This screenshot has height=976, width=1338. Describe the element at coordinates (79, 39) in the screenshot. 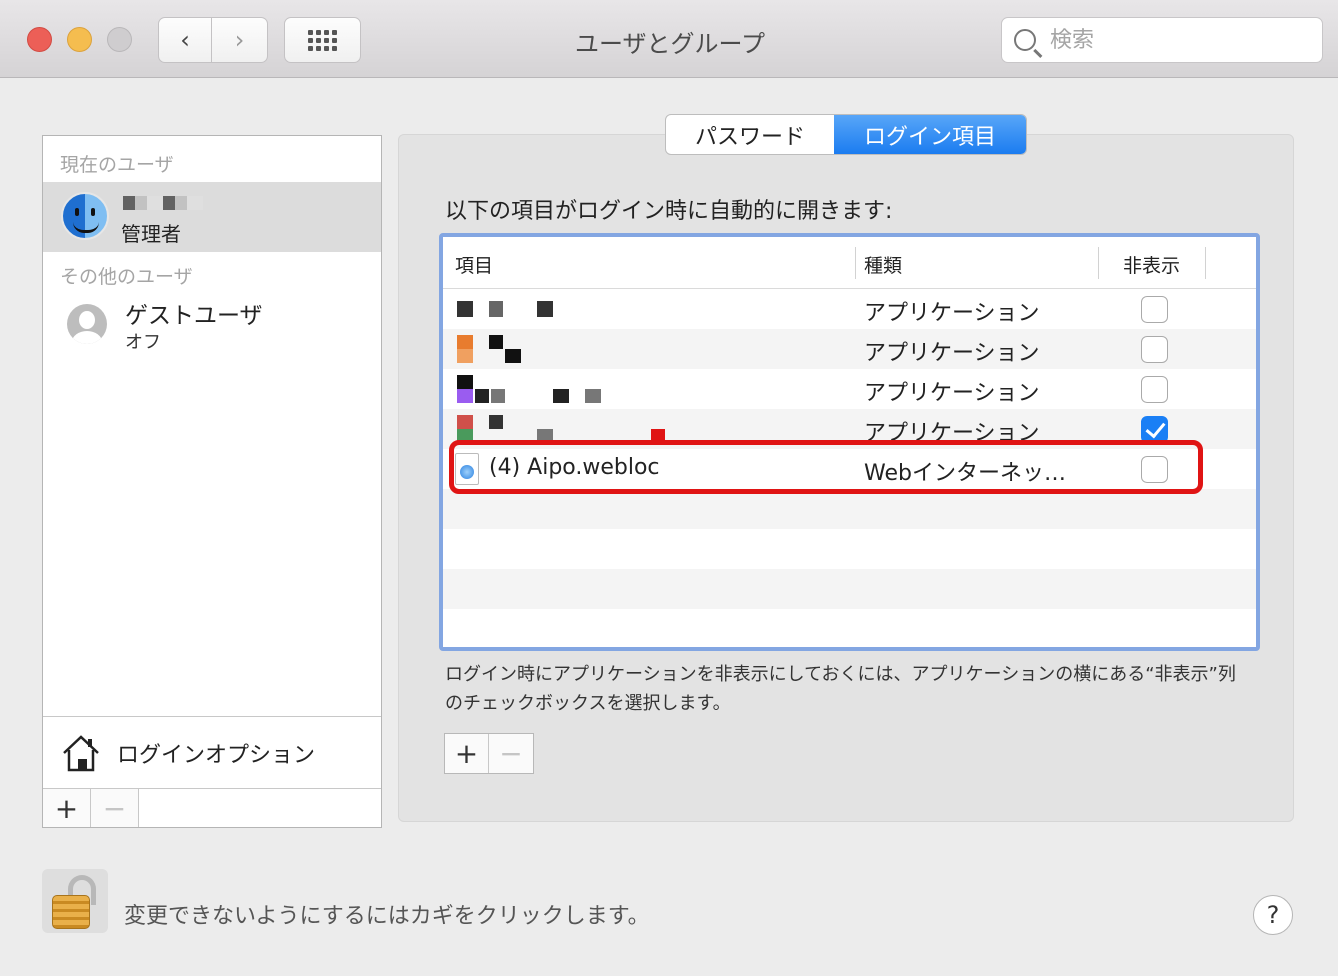

I see `minimize-window-button` at that location.